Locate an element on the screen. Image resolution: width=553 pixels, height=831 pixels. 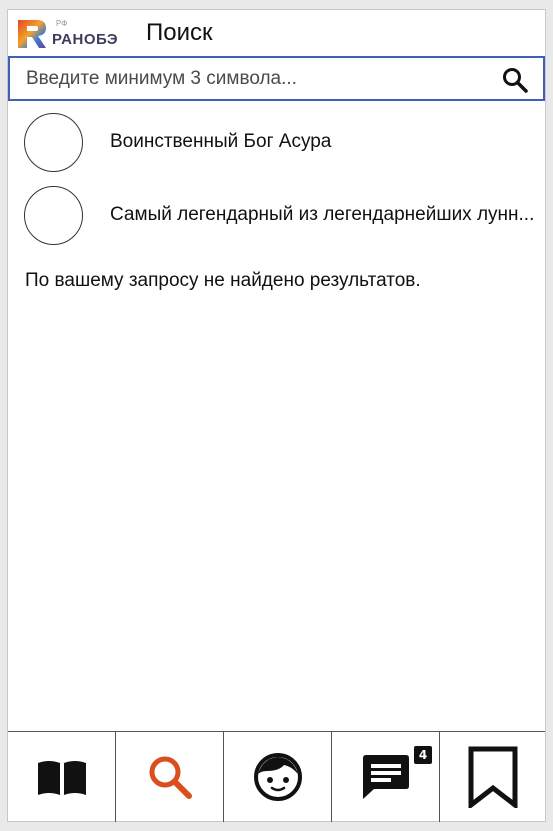
nav-bookmarks is located at coordinates (492, 777).